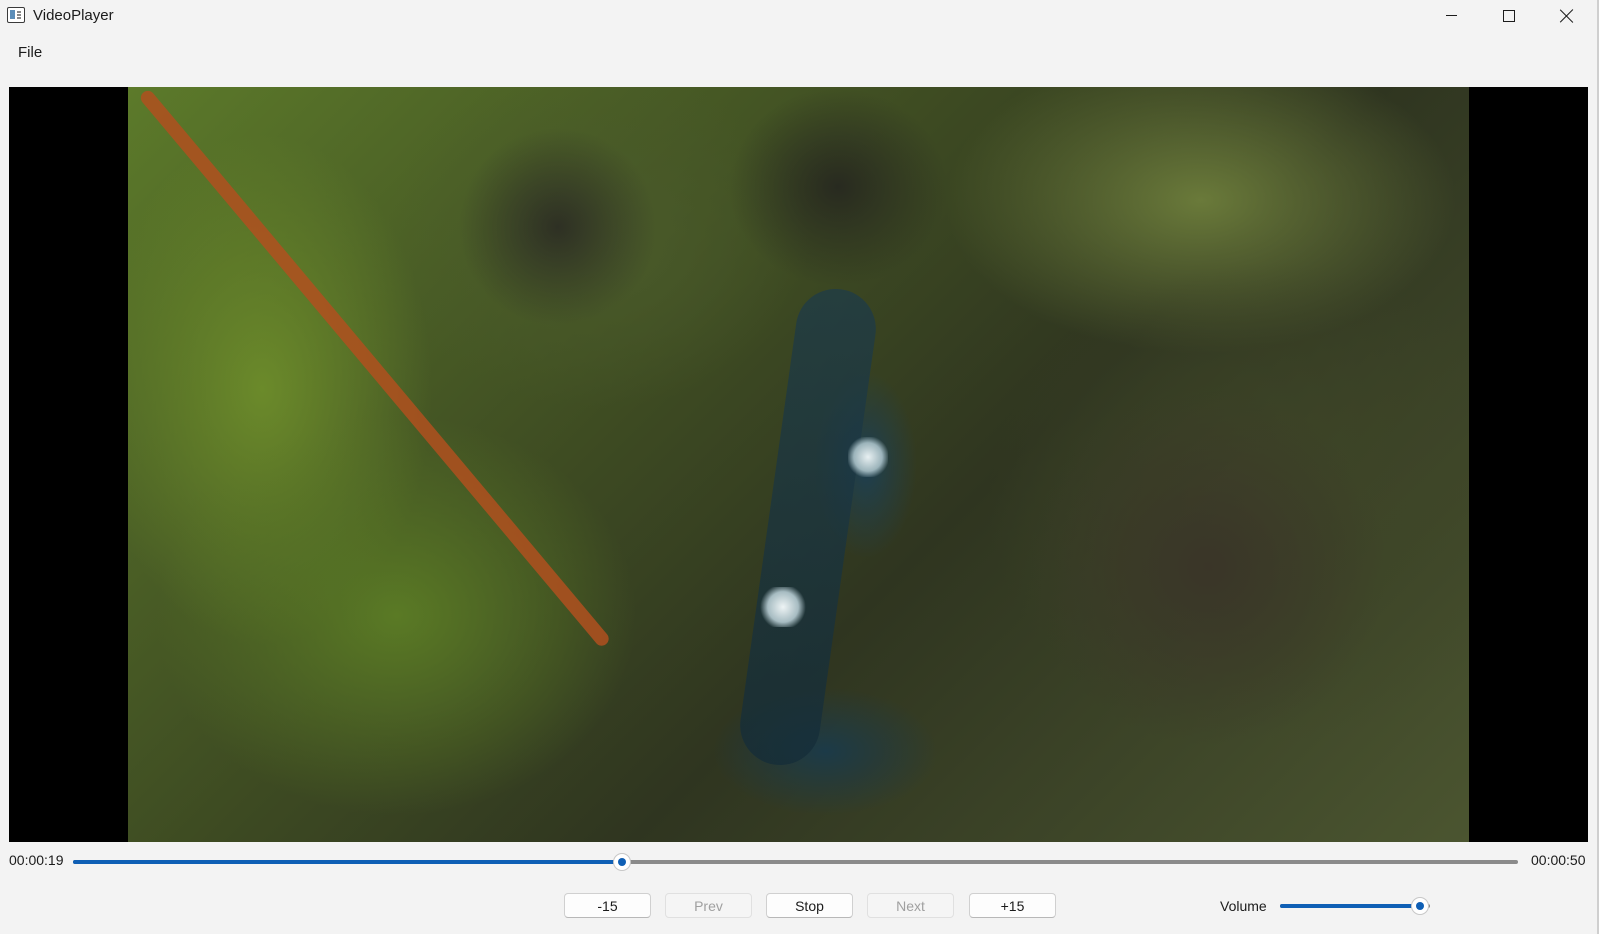  I want to click on seek-slider, so click(795, 862).